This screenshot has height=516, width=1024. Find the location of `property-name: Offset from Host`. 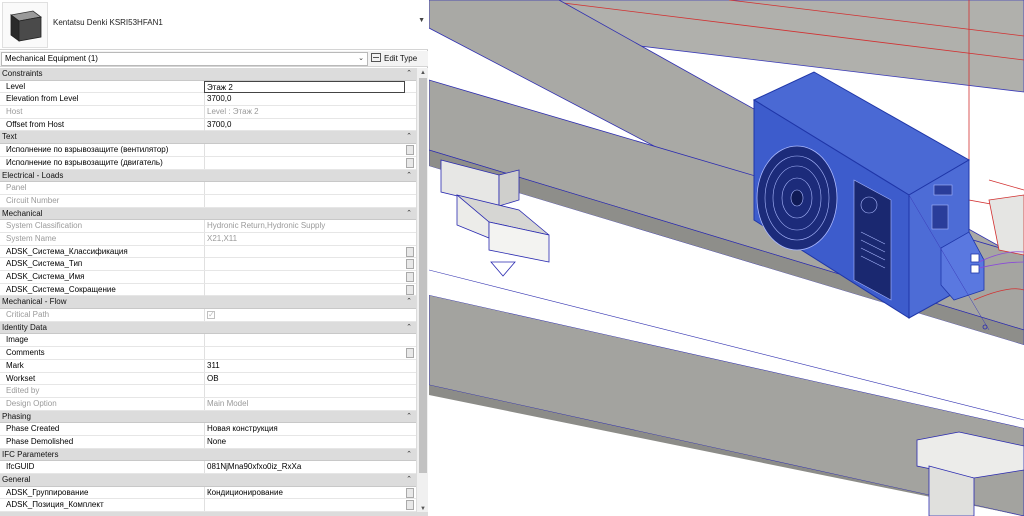

property-name: Offset from Host is located at coordinates (35, 124).